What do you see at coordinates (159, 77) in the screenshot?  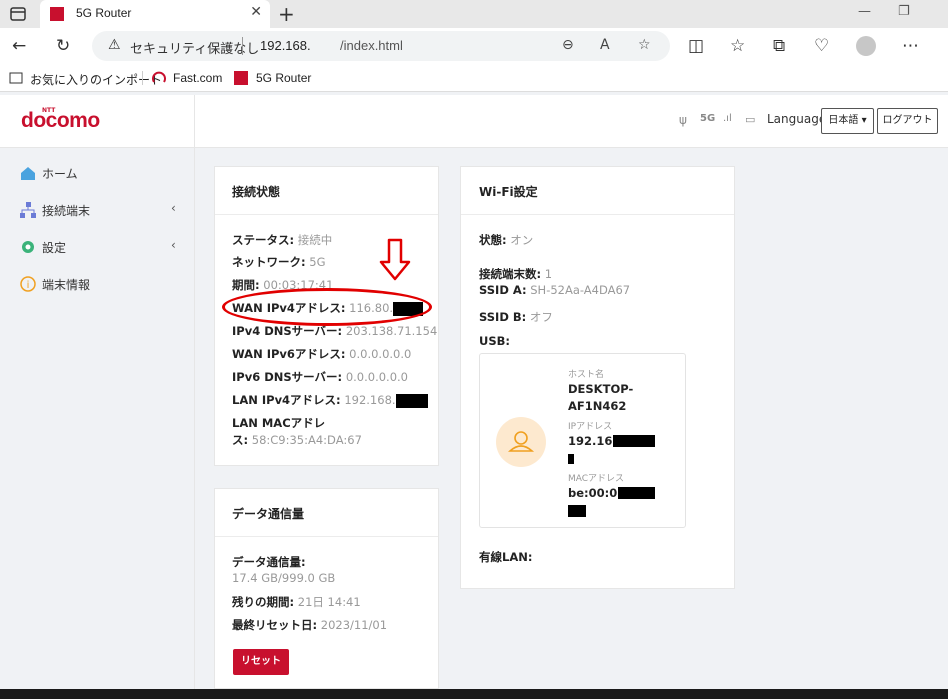 I see `fastcom-icon` at bounding box center [159, 77].